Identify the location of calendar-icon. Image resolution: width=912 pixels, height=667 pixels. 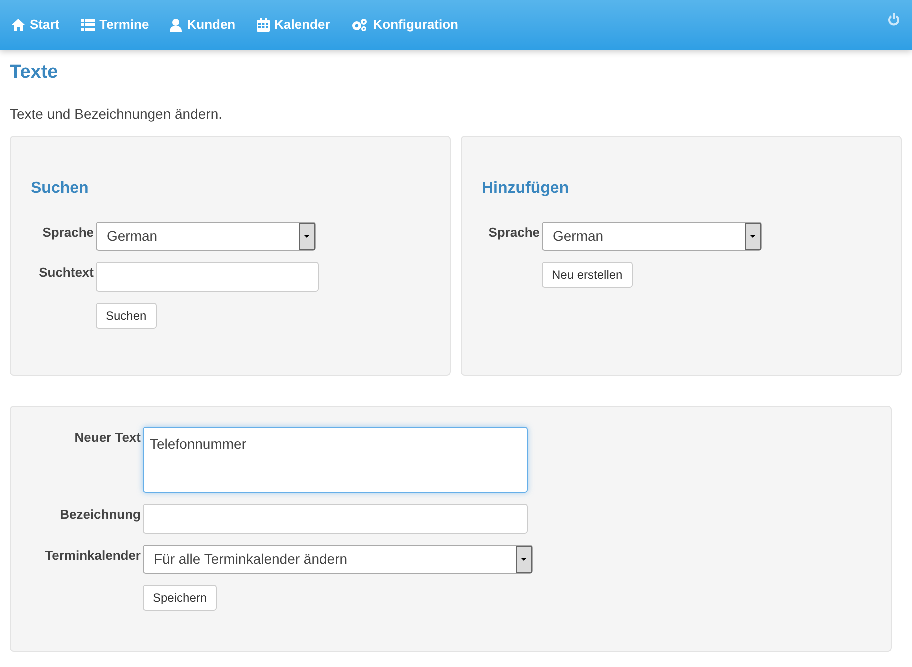
(263, 25).